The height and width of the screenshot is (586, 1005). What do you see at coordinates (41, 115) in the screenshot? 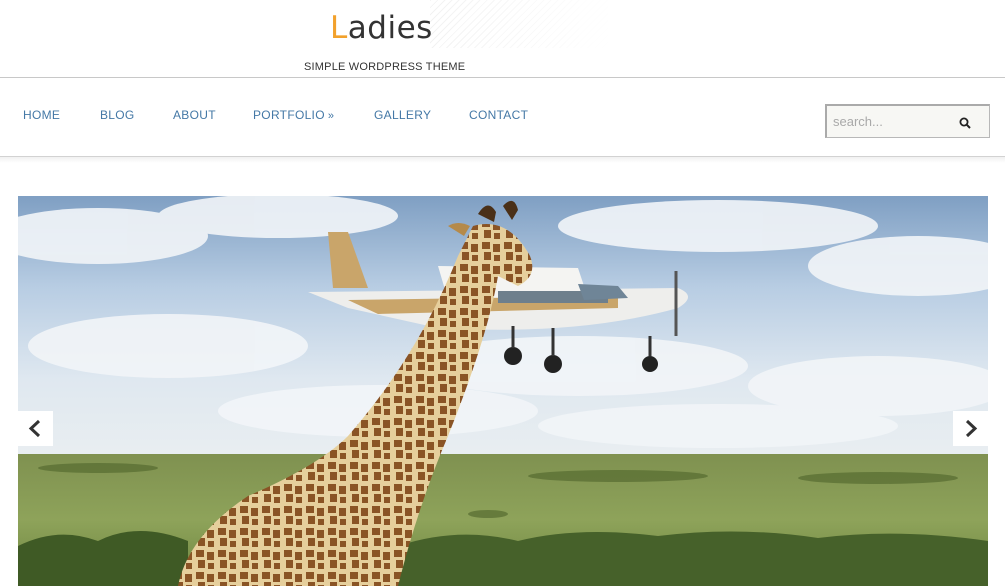
I see `nav-item-home: HOME` at bounding box center [41, 115].